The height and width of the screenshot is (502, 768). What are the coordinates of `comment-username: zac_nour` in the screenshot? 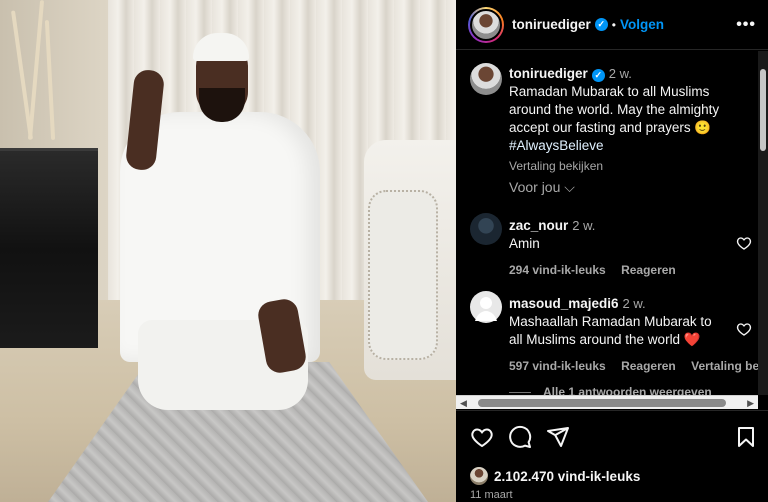 It's located at (538, 225).